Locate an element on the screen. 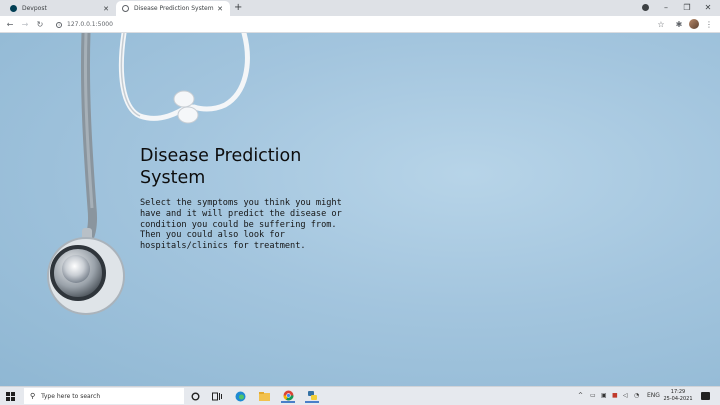 This screenshot has width=720, height=405. back-arrow-icon: ← is located at coordinates (10, 24).